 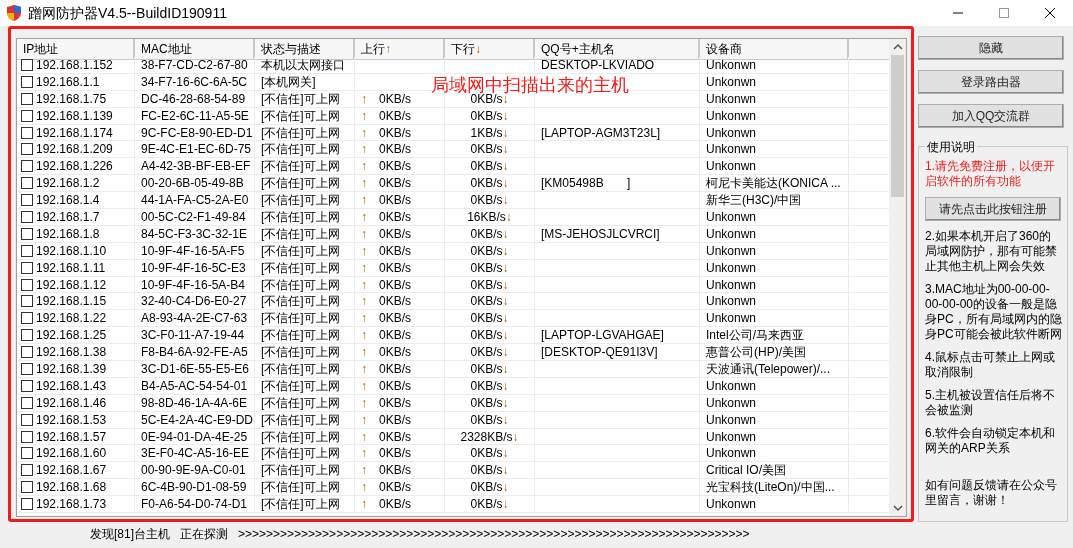 I want to click on table-cell: 惠普公司(HP)/美国, so click(x=774, y=352).